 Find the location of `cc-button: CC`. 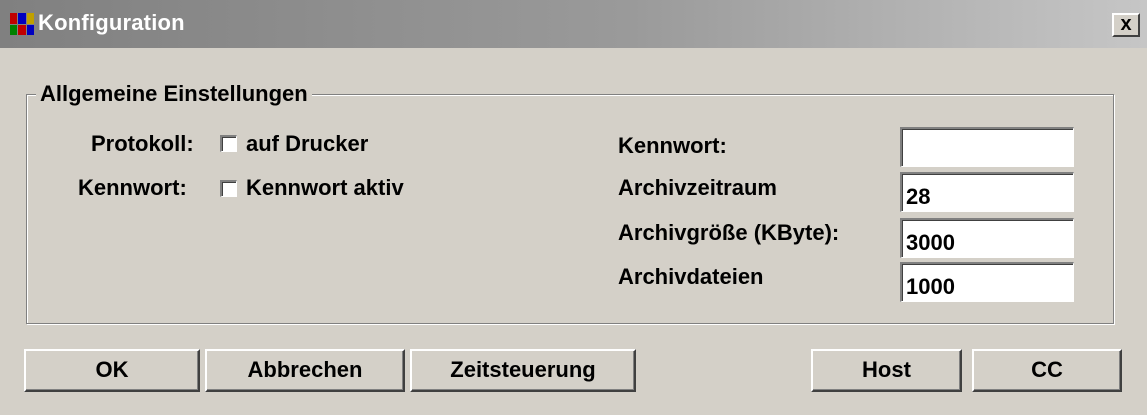

cc-button: CC is located at coordinates (1047, 370).